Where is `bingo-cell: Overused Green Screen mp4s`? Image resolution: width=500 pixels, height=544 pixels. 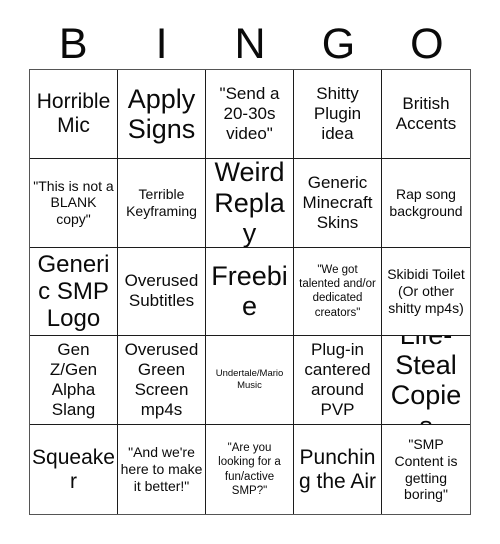 bingo-cell: Overused Green Screen mp4s is located at coordinates (162, 381).